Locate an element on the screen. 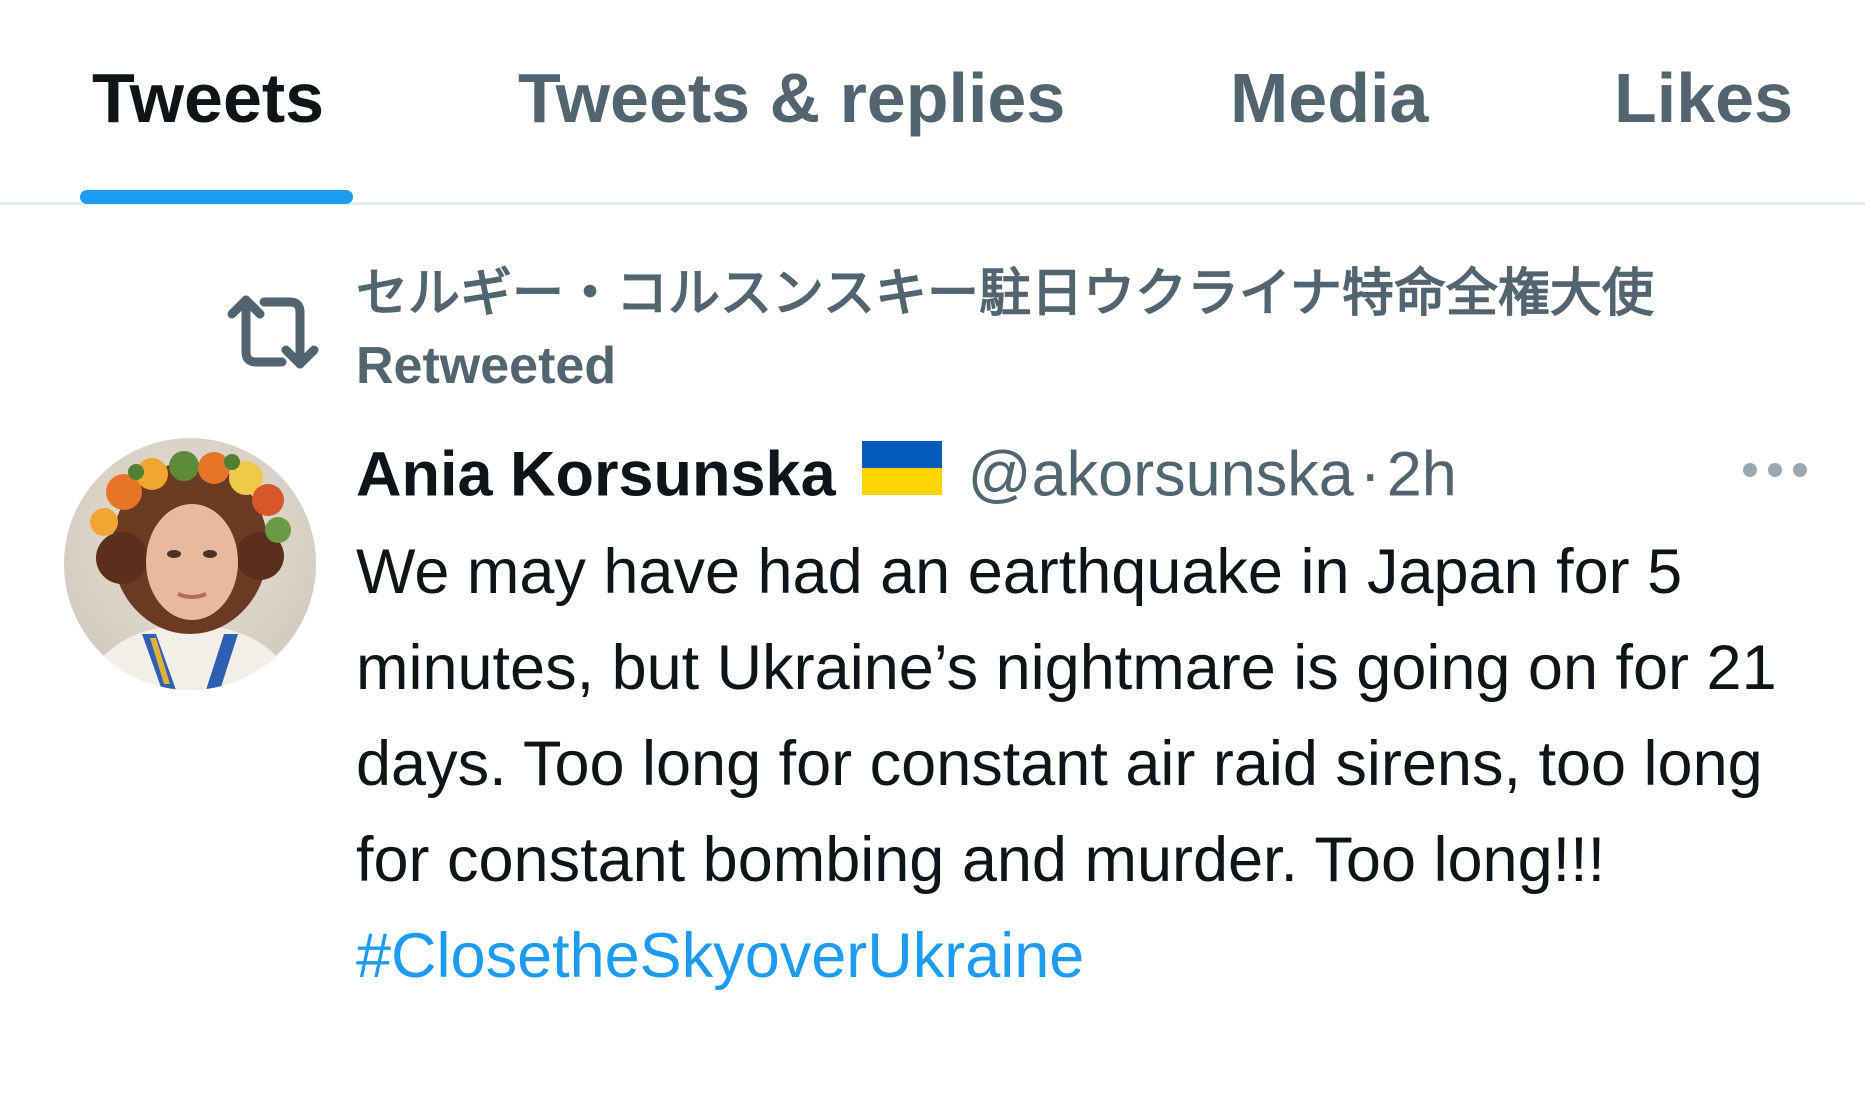 The image size is (1865, 1108). retweet-context-text: セルギー・コルスンスキー駐日ウクライナ特命全権大使 Retweeted is located at coordinates (1086, 330).